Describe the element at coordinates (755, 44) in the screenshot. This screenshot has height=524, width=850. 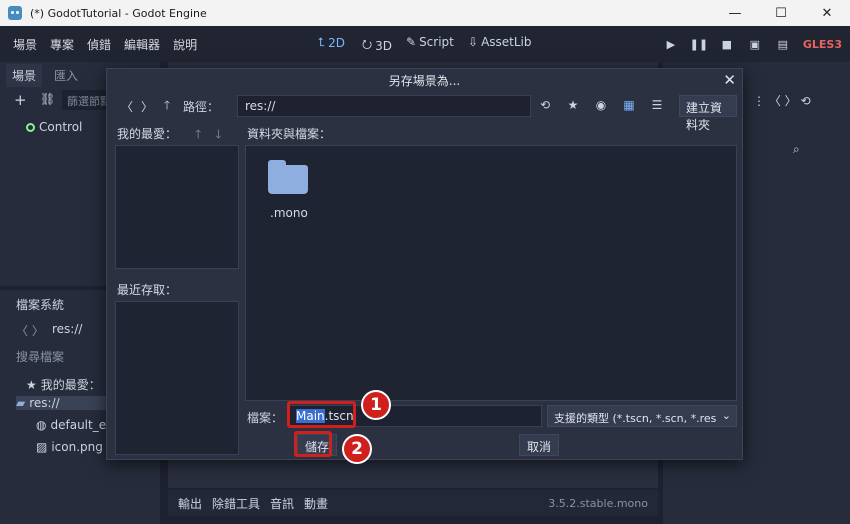
I see `play-scene-icon: ▣` at that location.